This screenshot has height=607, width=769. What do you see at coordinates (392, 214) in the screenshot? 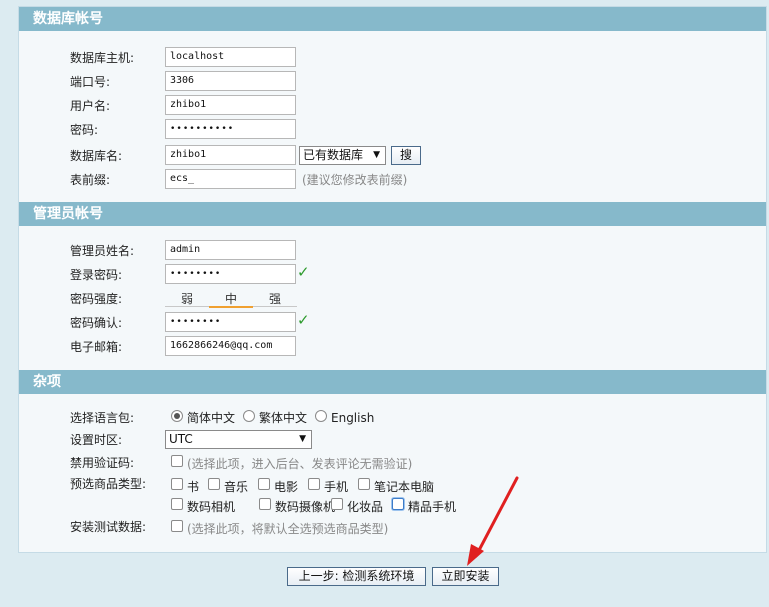
I see `section-header-admin: 管理员帐号` at bounding box center [392, 214].